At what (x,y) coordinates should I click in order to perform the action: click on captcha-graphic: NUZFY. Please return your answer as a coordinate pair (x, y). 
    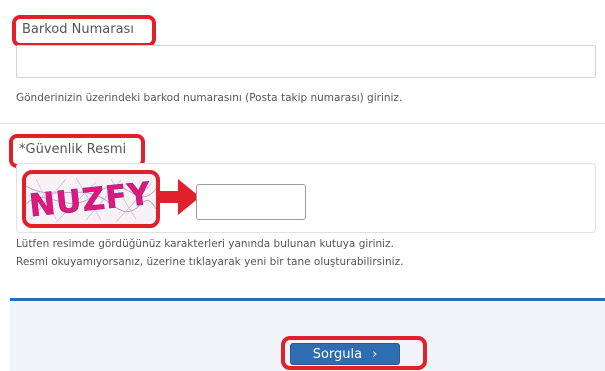
    Looking at the image, I should click on (91, 199).